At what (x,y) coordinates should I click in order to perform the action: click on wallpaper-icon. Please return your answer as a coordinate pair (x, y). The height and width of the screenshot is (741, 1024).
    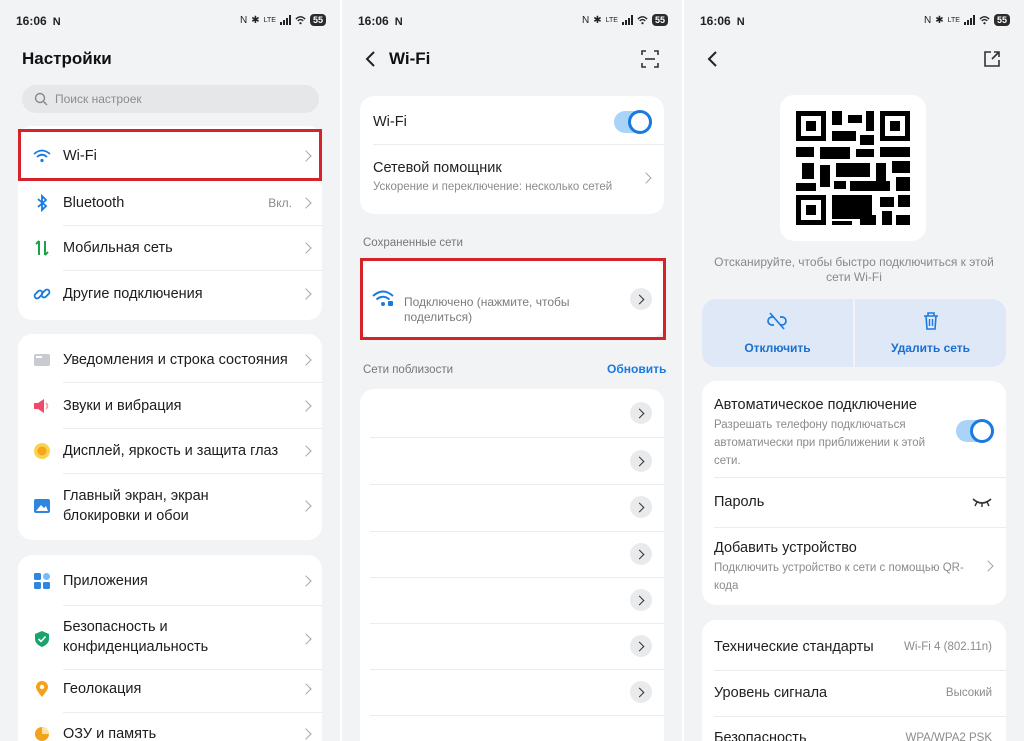
    Looking at the image, I should click on (42, 506).